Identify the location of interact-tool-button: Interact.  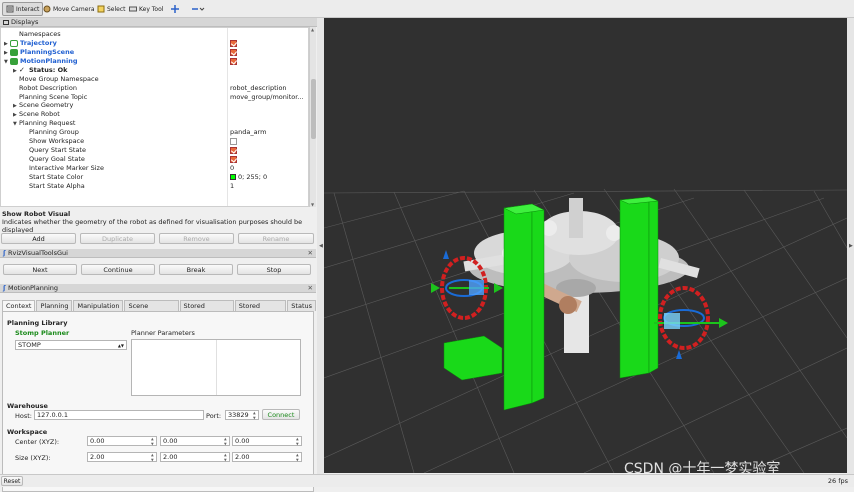
(23, 9).